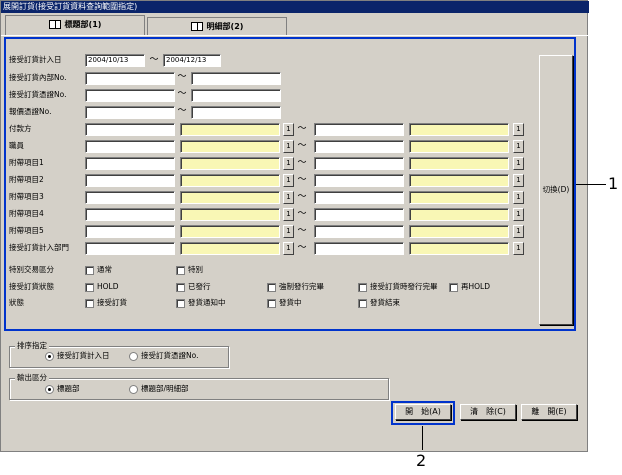  I want to click on start-button: 開 始(A), so click(423, 412).